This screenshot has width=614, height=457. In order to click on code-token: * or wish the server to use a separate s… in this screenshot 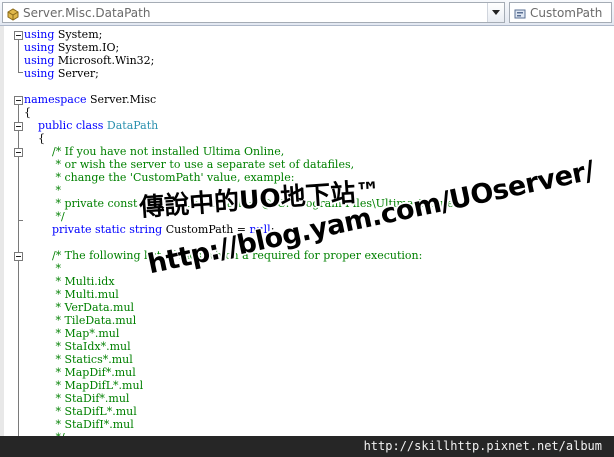, I will do `click(205, 164)`.